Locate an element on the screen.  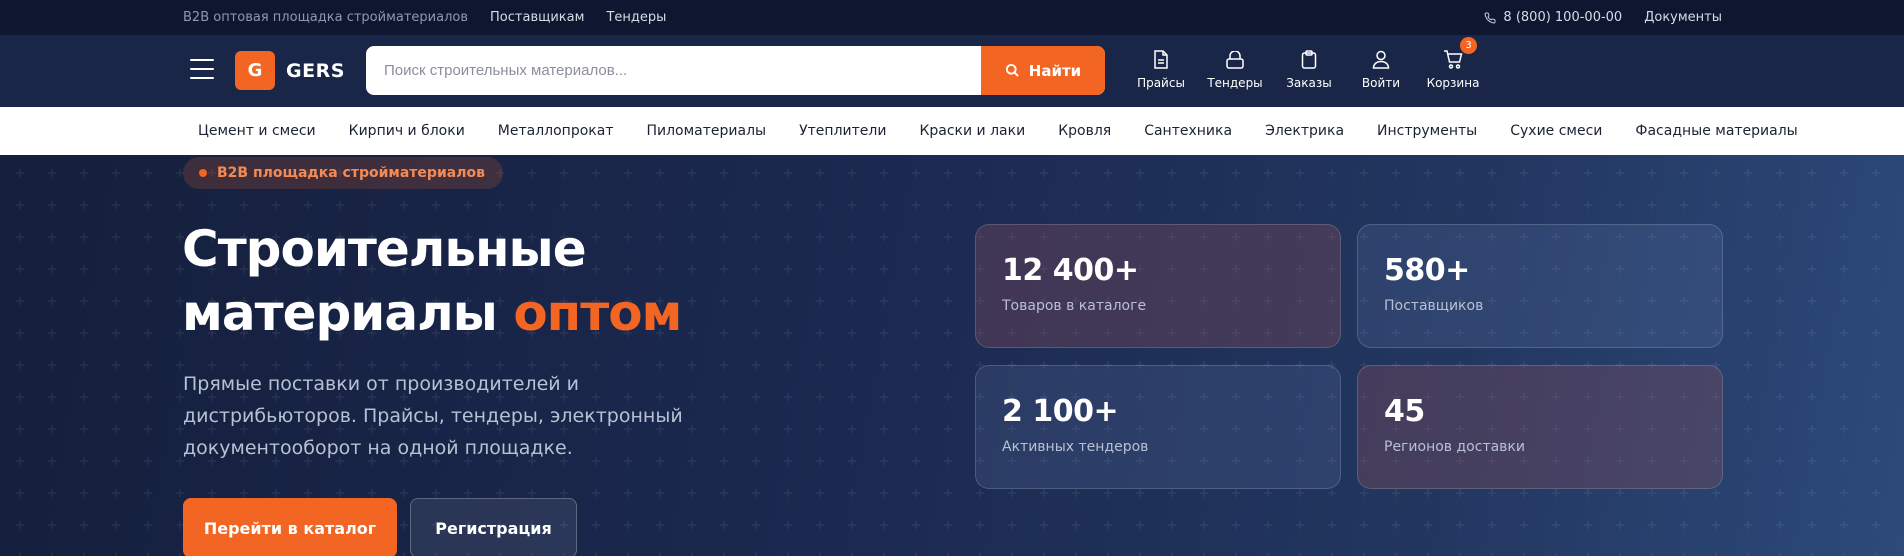
stat-value: 45 is located at coordinates (1404, 411).